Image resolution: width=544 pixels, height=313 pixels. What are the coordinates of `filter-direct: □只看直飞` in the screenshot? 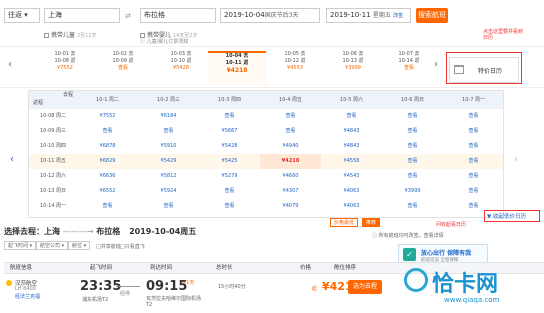 It's located at (132, 246).